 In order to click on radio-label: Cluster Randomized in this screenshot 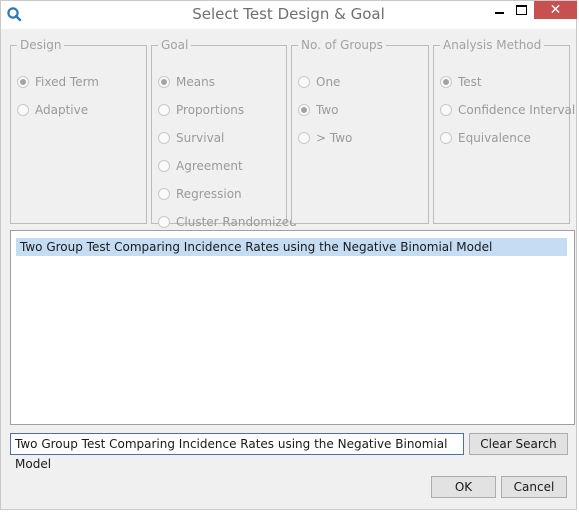, I will do `click(236, 222)`.